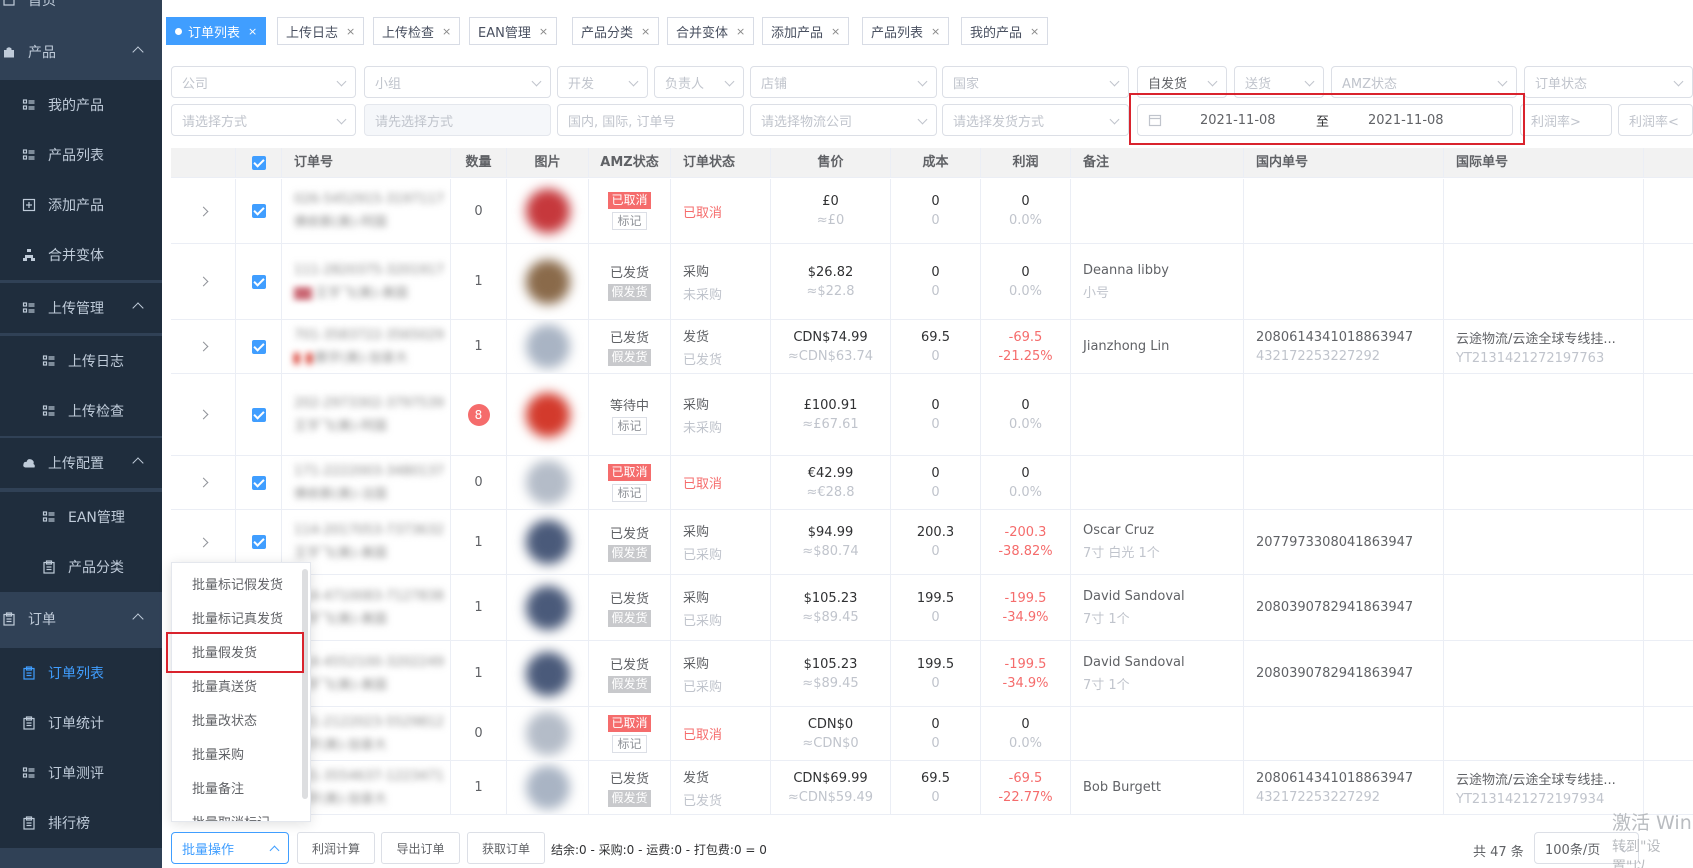 This screenshot has height=868, width=1693. I want to click on sidebar-item-orders: 订单, so click(81, 619).